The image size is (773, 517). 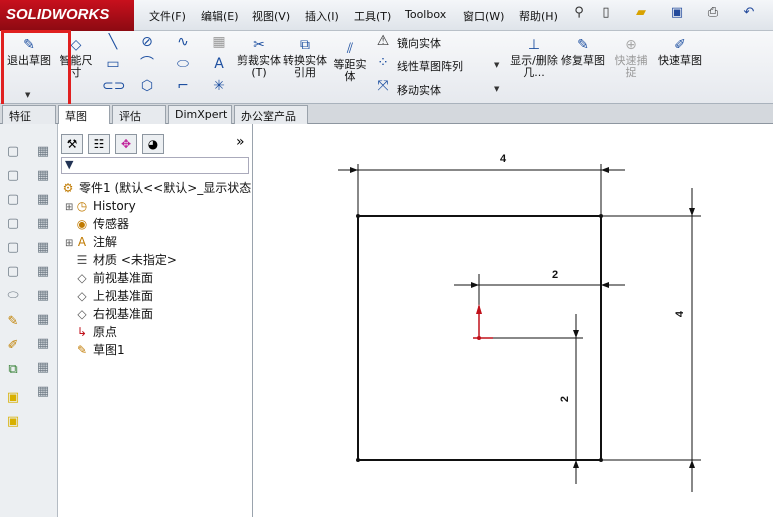 What do you see at coordinates (13, 296) in the screenshot?
I see `view-box-icon: ⬭` at bounding box center [13, 296].